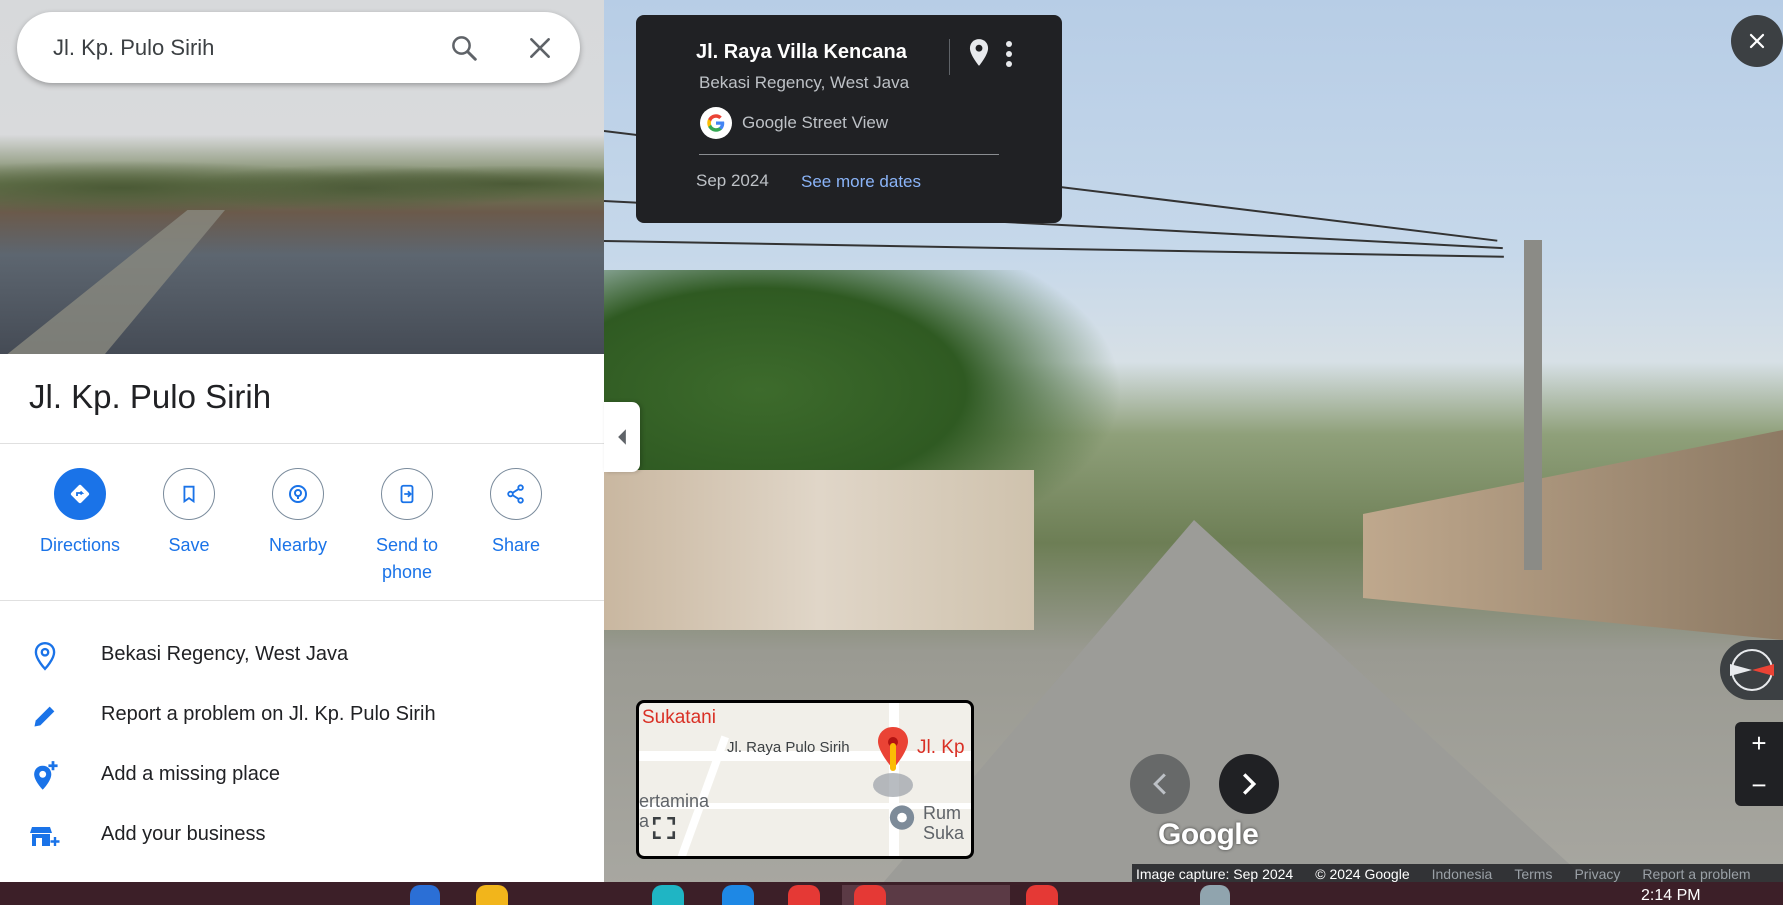 The width and height of the screenshot is (1783, 905). Describe the element at coordinates (679, 717) in the screenshot. I see `map-label: Sukatani` at that location.